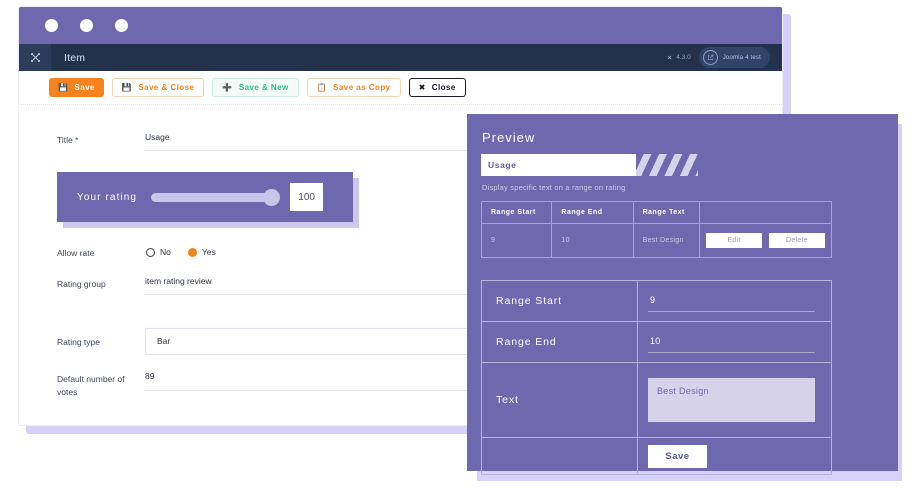 The width and height of the screenshot is (920, 500). I want to click on header-range-start: Range Start, so click(516, 212).